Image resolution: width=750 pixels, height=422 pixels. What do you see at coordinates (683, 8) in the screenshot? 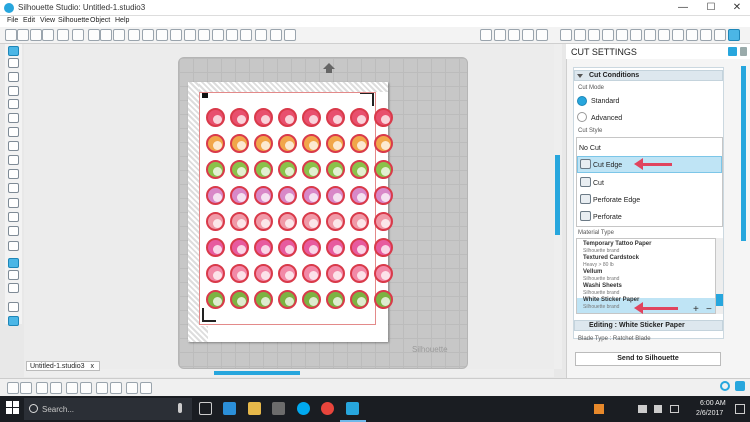
I see `minimize-button: —` at bounding box center [683, 8].